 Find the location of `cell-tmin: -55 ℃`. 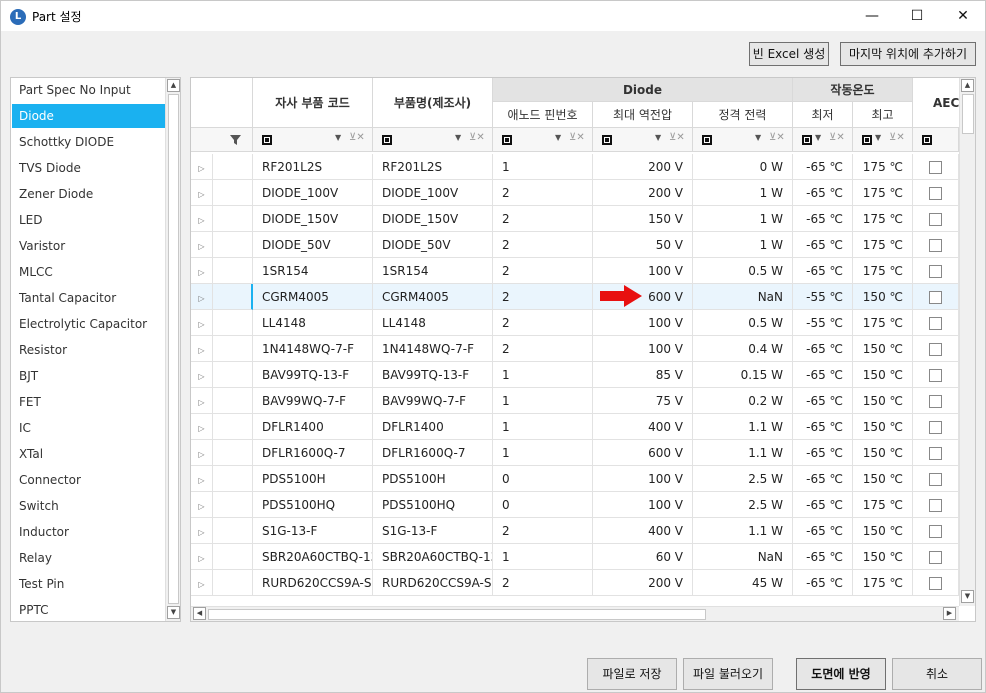

cell-tmin: -55 ℃ is located at coordinates (823, 323).